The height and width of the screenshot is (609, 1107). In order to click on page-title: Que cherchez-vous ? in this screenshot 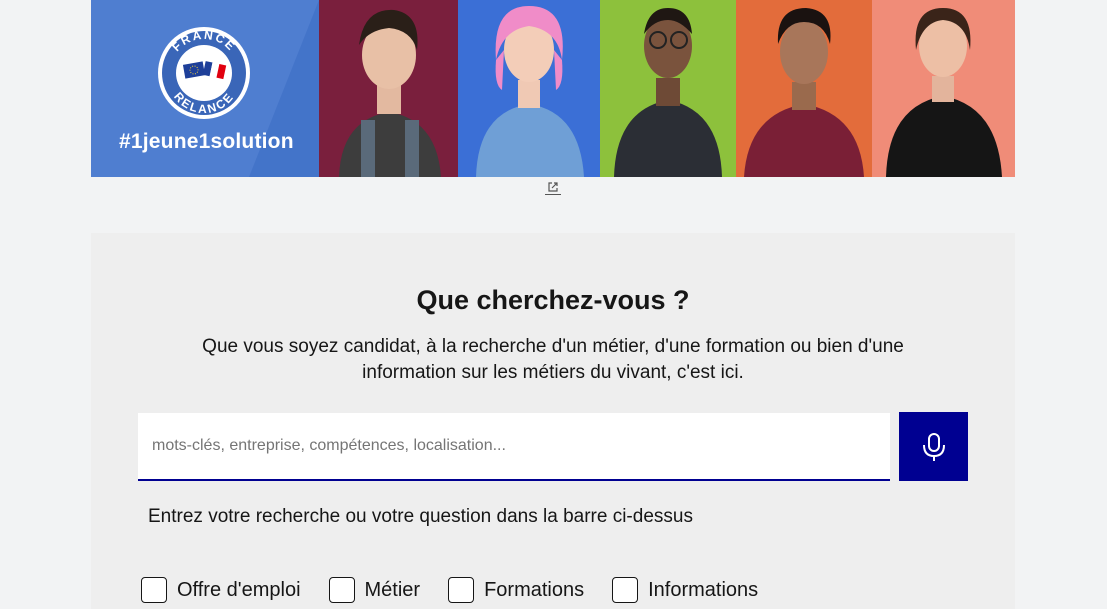, I will do `click(553, 300)`.